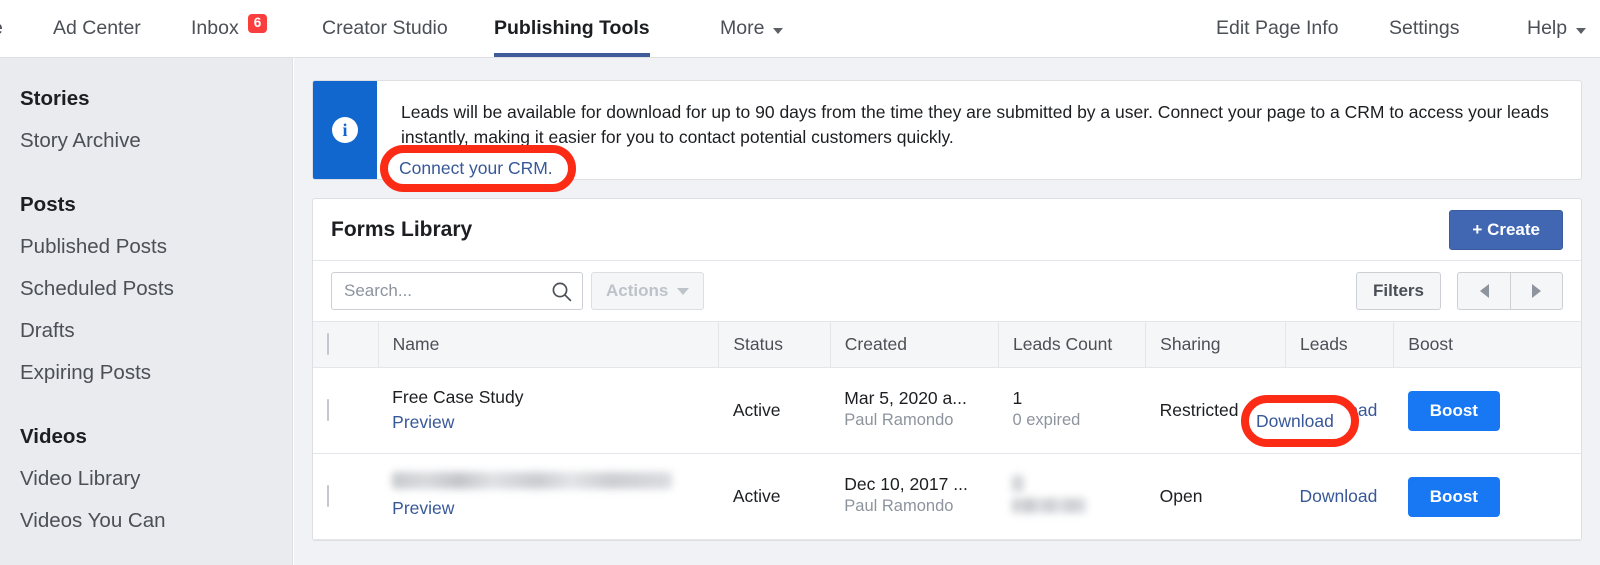 This screenshot has width=1600, height=565. Describe the element at coordinates (1071, 486) in the screenshot. I see `leads-count-value-redacted` at that location.